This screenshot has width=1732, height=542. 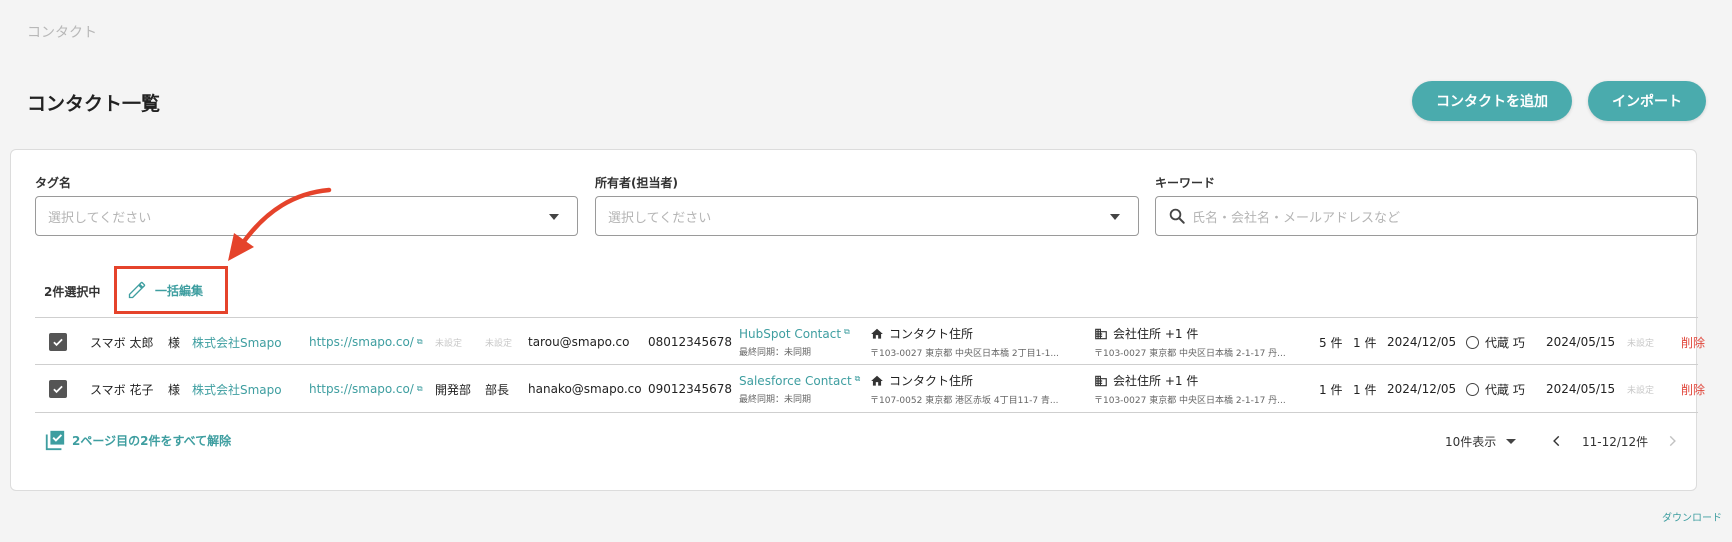 I want to click on page-size-select: 10件表示, so click(x=1481, y=441).